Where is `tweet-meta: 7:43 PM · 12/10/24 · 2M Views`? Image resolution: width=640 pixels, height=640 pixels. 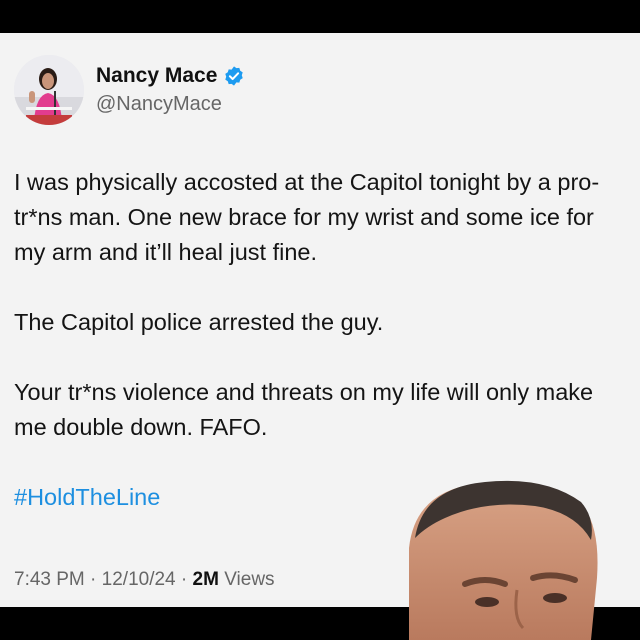
tweet-meta: 7:43 PM · 12/10/24 · 2M Views is located at coordinates (144, 580).